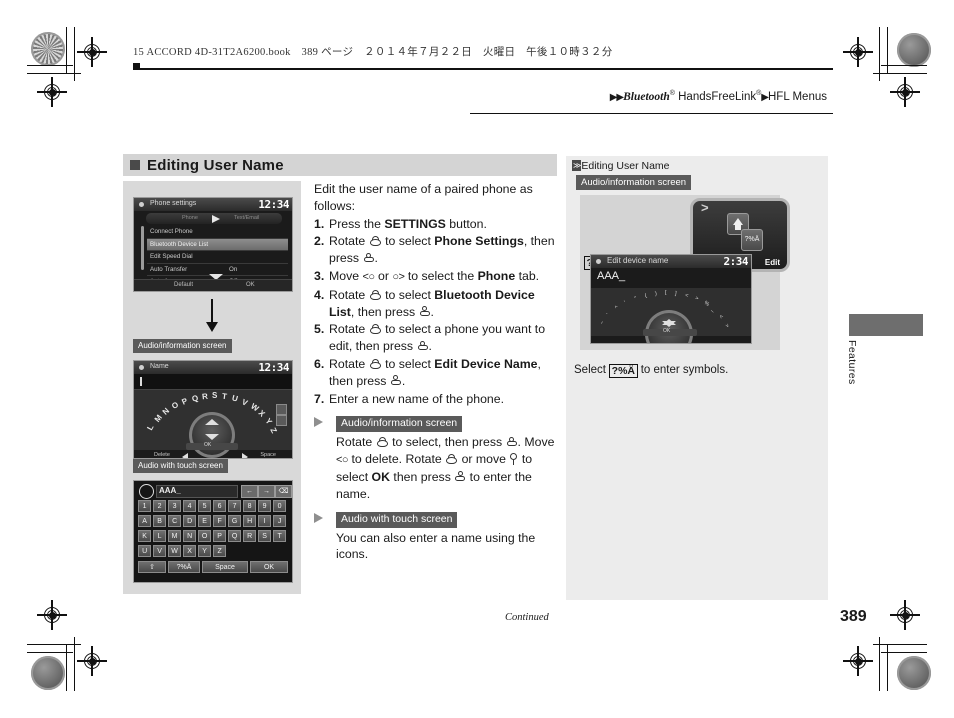  What do you see at coordinates (900, 74) in the screenshot?
I see `crop-line-tr-h2` at bounding box center [900, 74].